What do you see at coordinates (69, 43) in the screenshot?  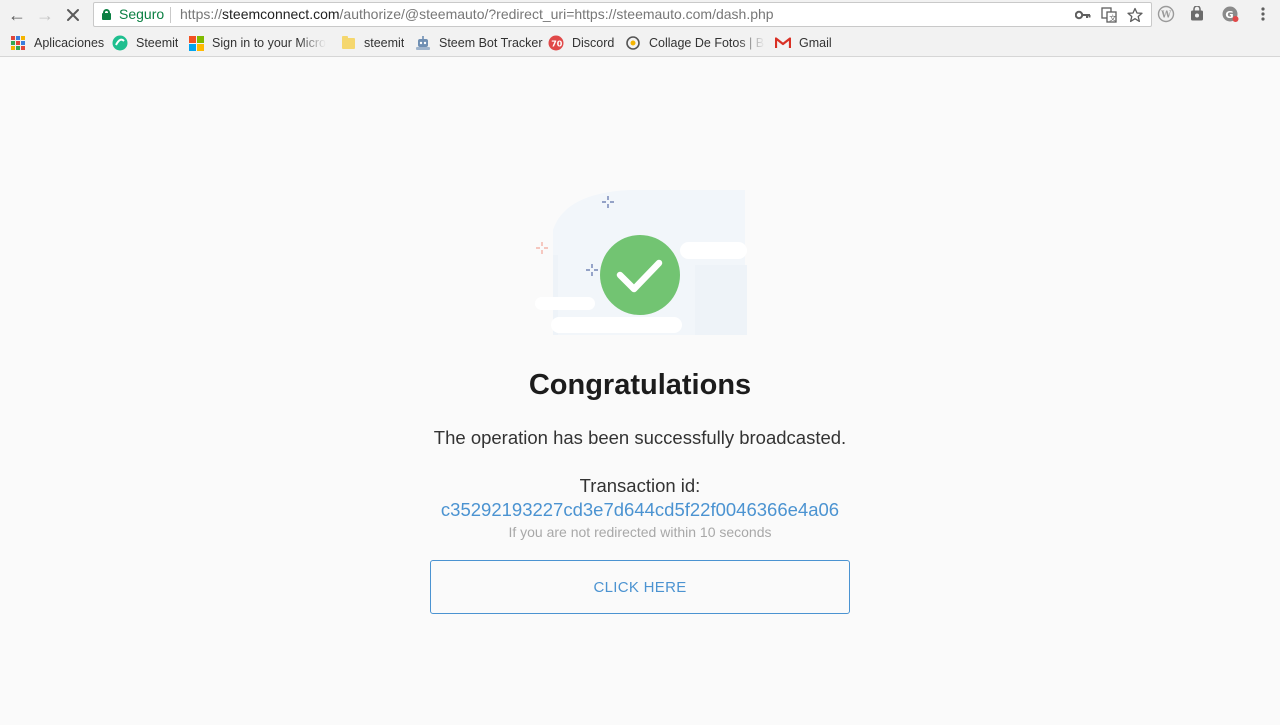 I see `bookmark-label: Aplicaciones` at bounding box center [69, 43].